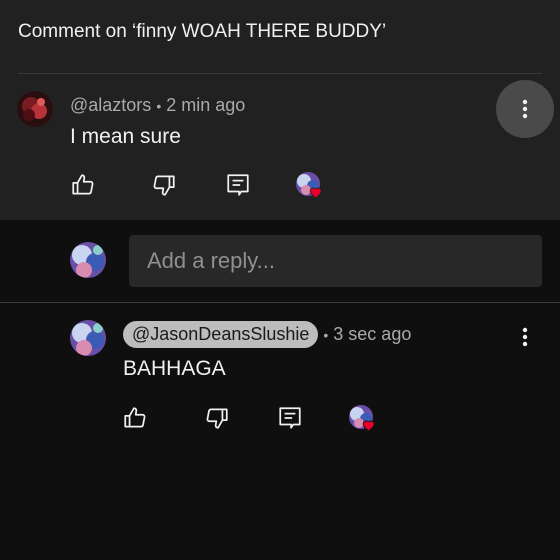 Image resolution: width=560 pixels, height=560 pixels. I want to click on reply-time: 3 sec ago, so click(372, 334).